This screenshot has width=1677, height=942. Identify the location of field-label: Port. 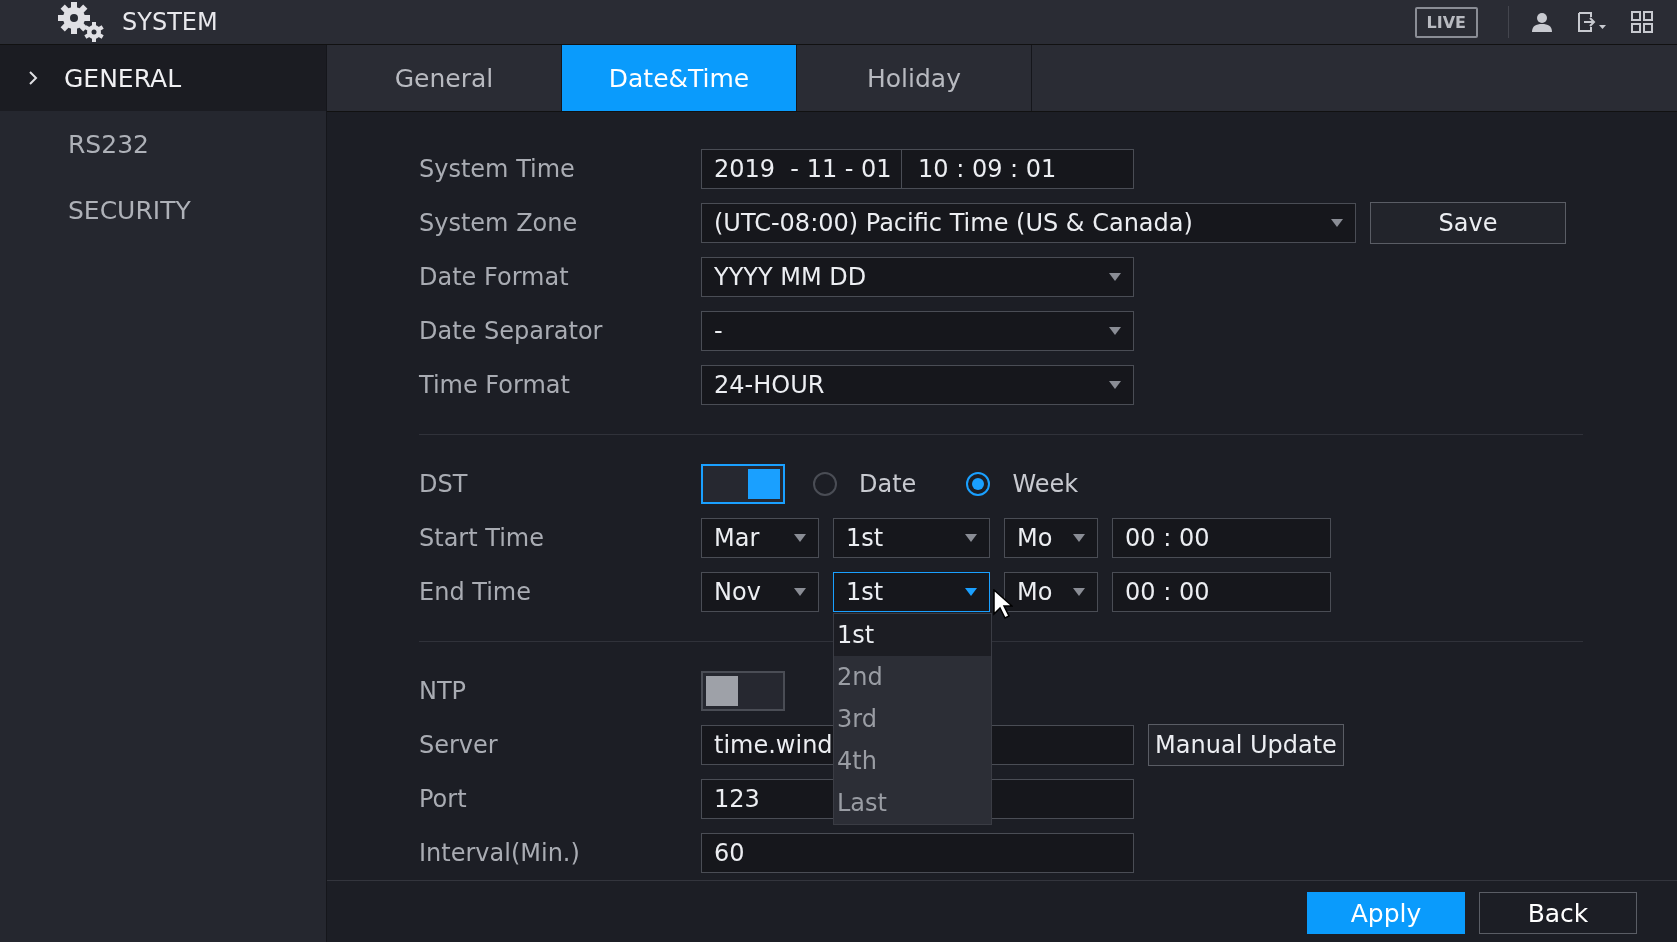
(443, 799).